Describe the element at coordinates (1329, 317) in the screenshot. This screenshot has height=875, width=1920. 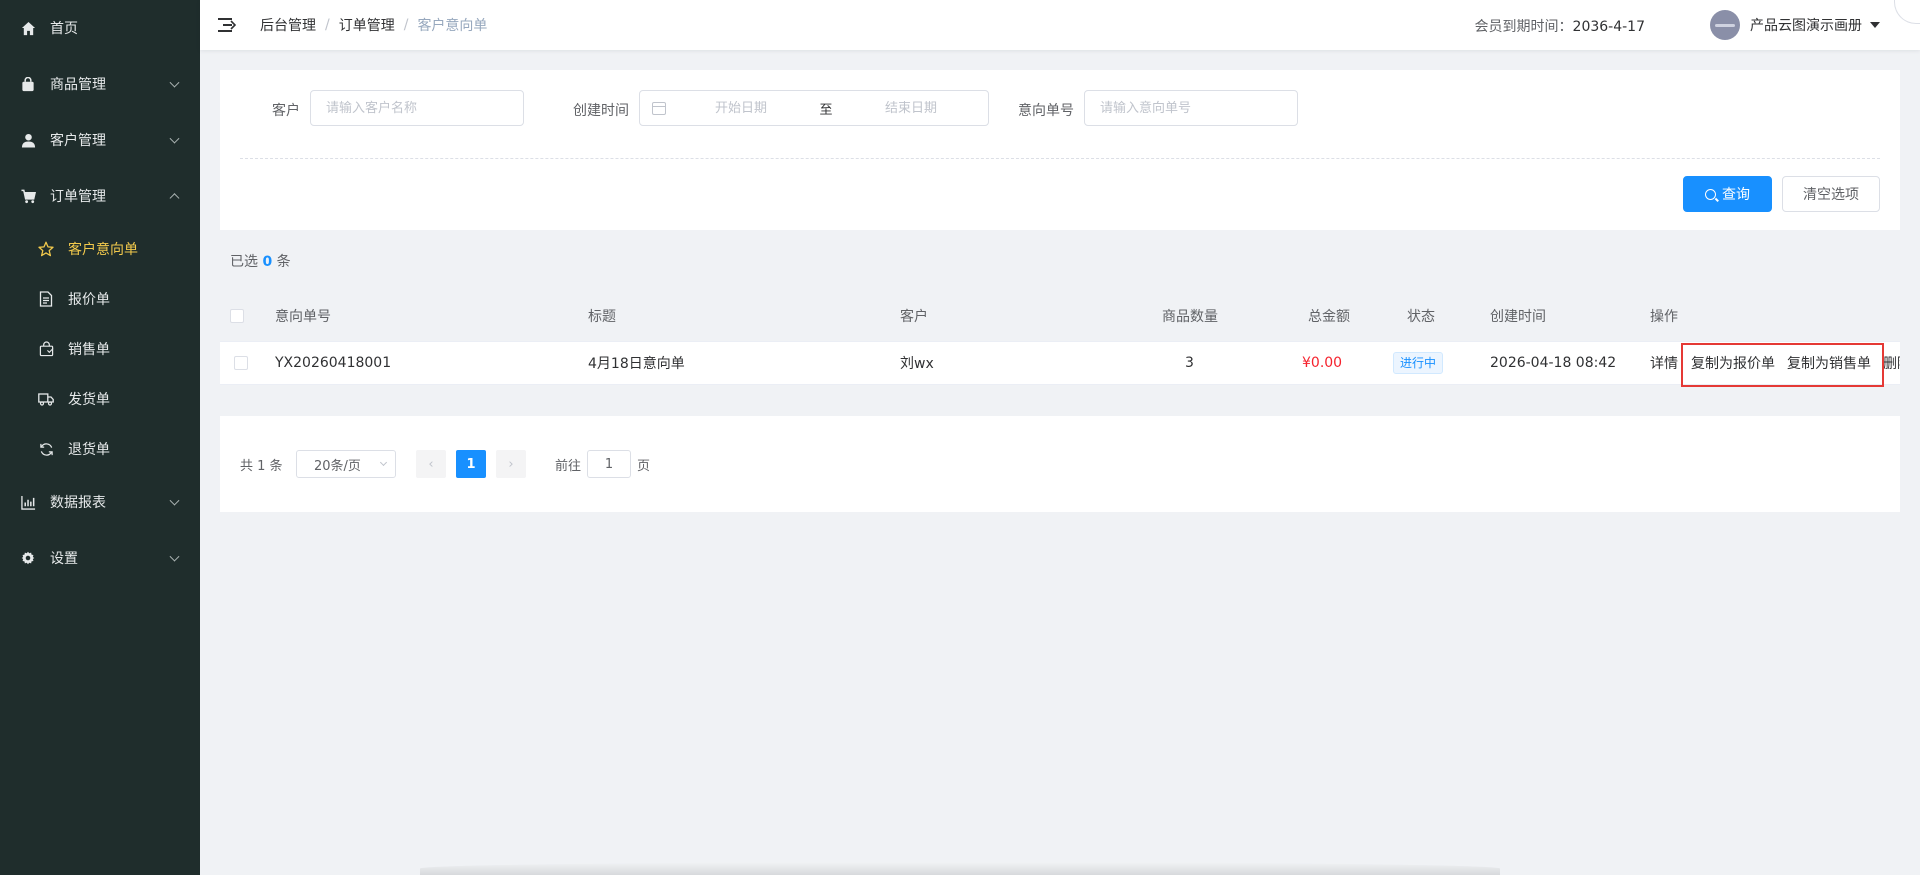
I see `column-header-amount: 总金额` at that location.